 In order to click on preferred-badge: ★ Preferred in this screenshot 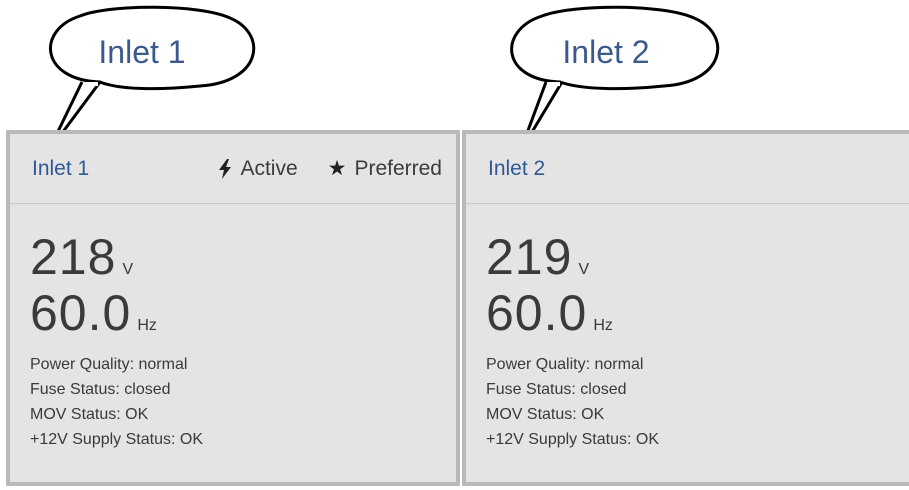, I will do `click(385, 168)`.